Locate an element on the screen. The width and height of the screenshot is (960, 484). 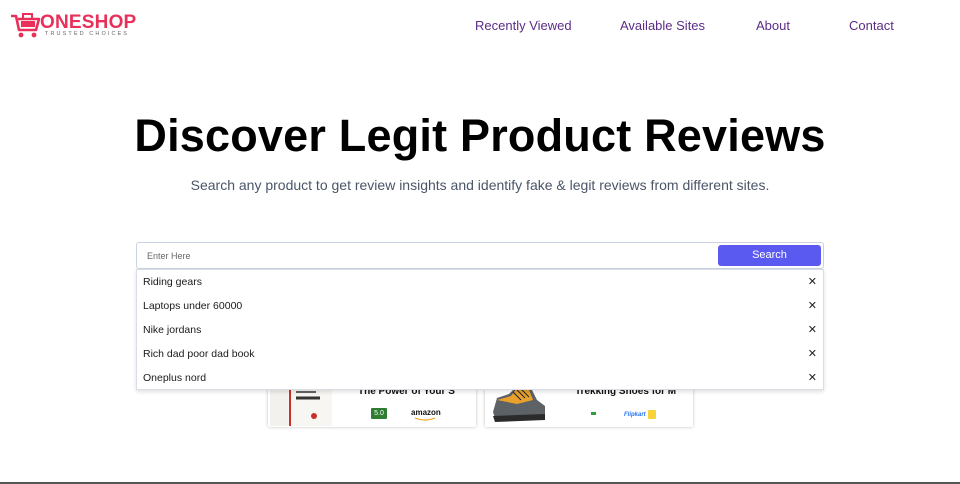
suggestion-item: Oneplus nord ✕ is located at coordinates (480, 378).